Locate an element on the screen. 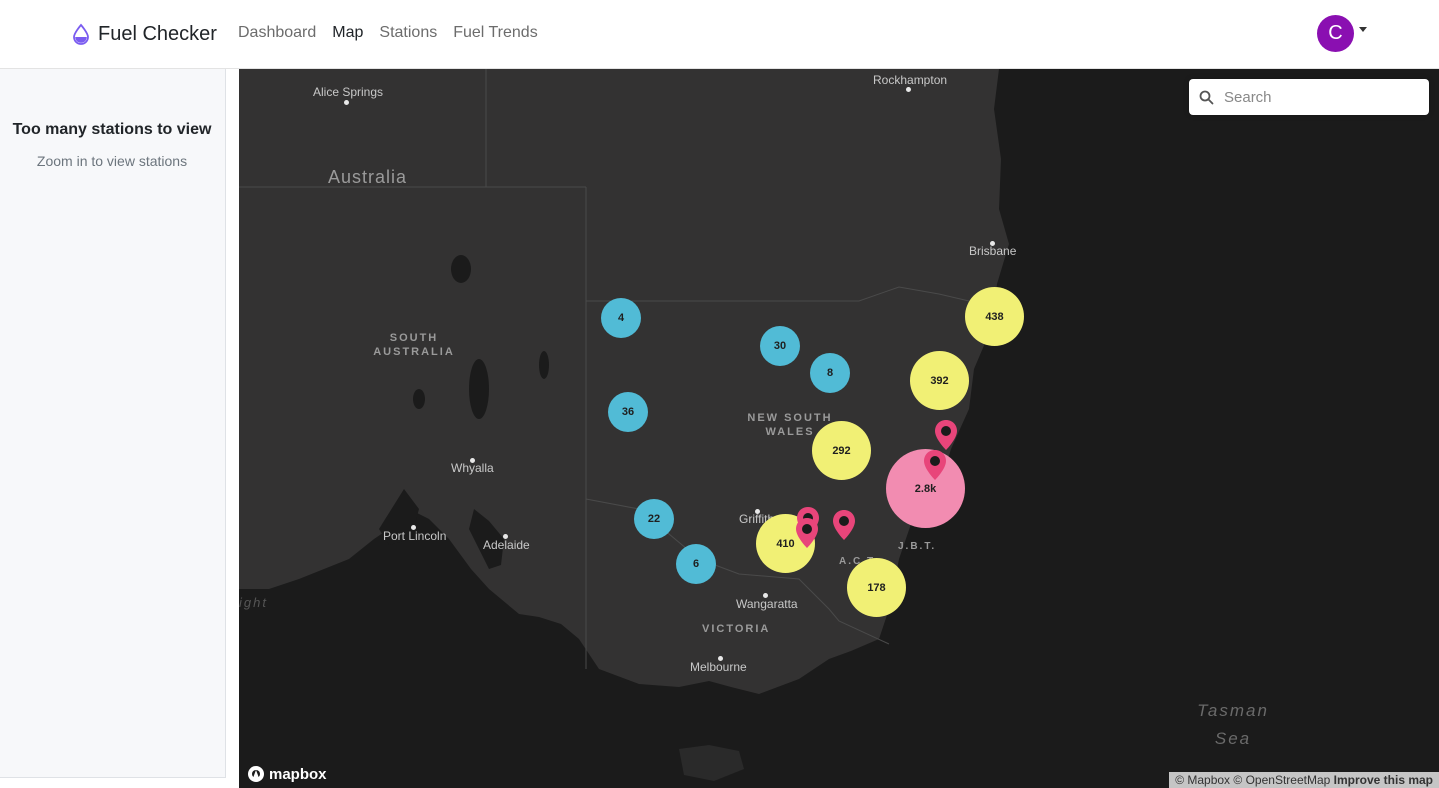 The image size is (1439, 788). cluster-marker: 8 is located at coordinates (830, 373).